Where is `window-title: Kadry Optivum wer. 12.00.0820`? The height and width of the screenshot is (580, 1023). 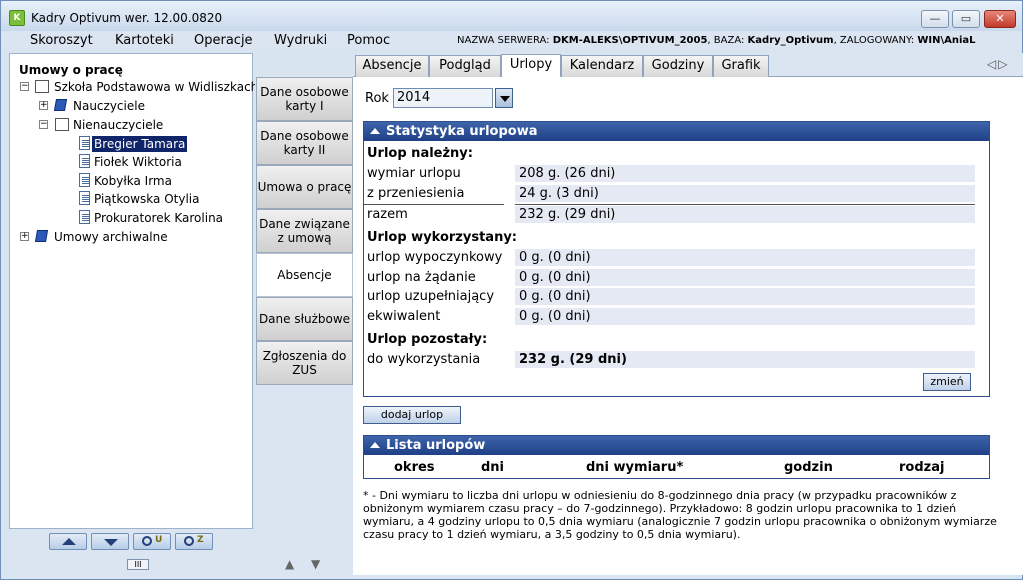 window-title: Kadry Optivum wer. 12.00.0820 is located at coordinates (127, 18).